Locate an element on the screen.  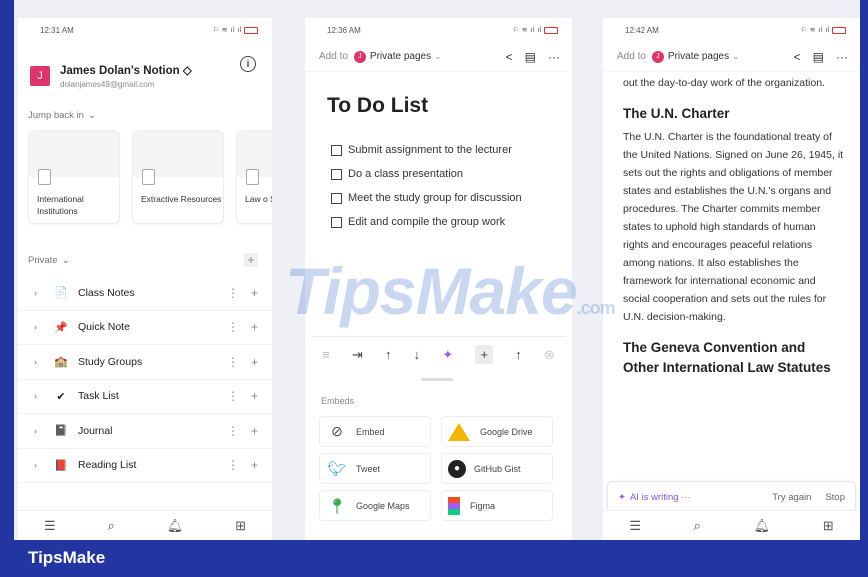
brand-label: TipsMake is located at coordinates (67, 557).